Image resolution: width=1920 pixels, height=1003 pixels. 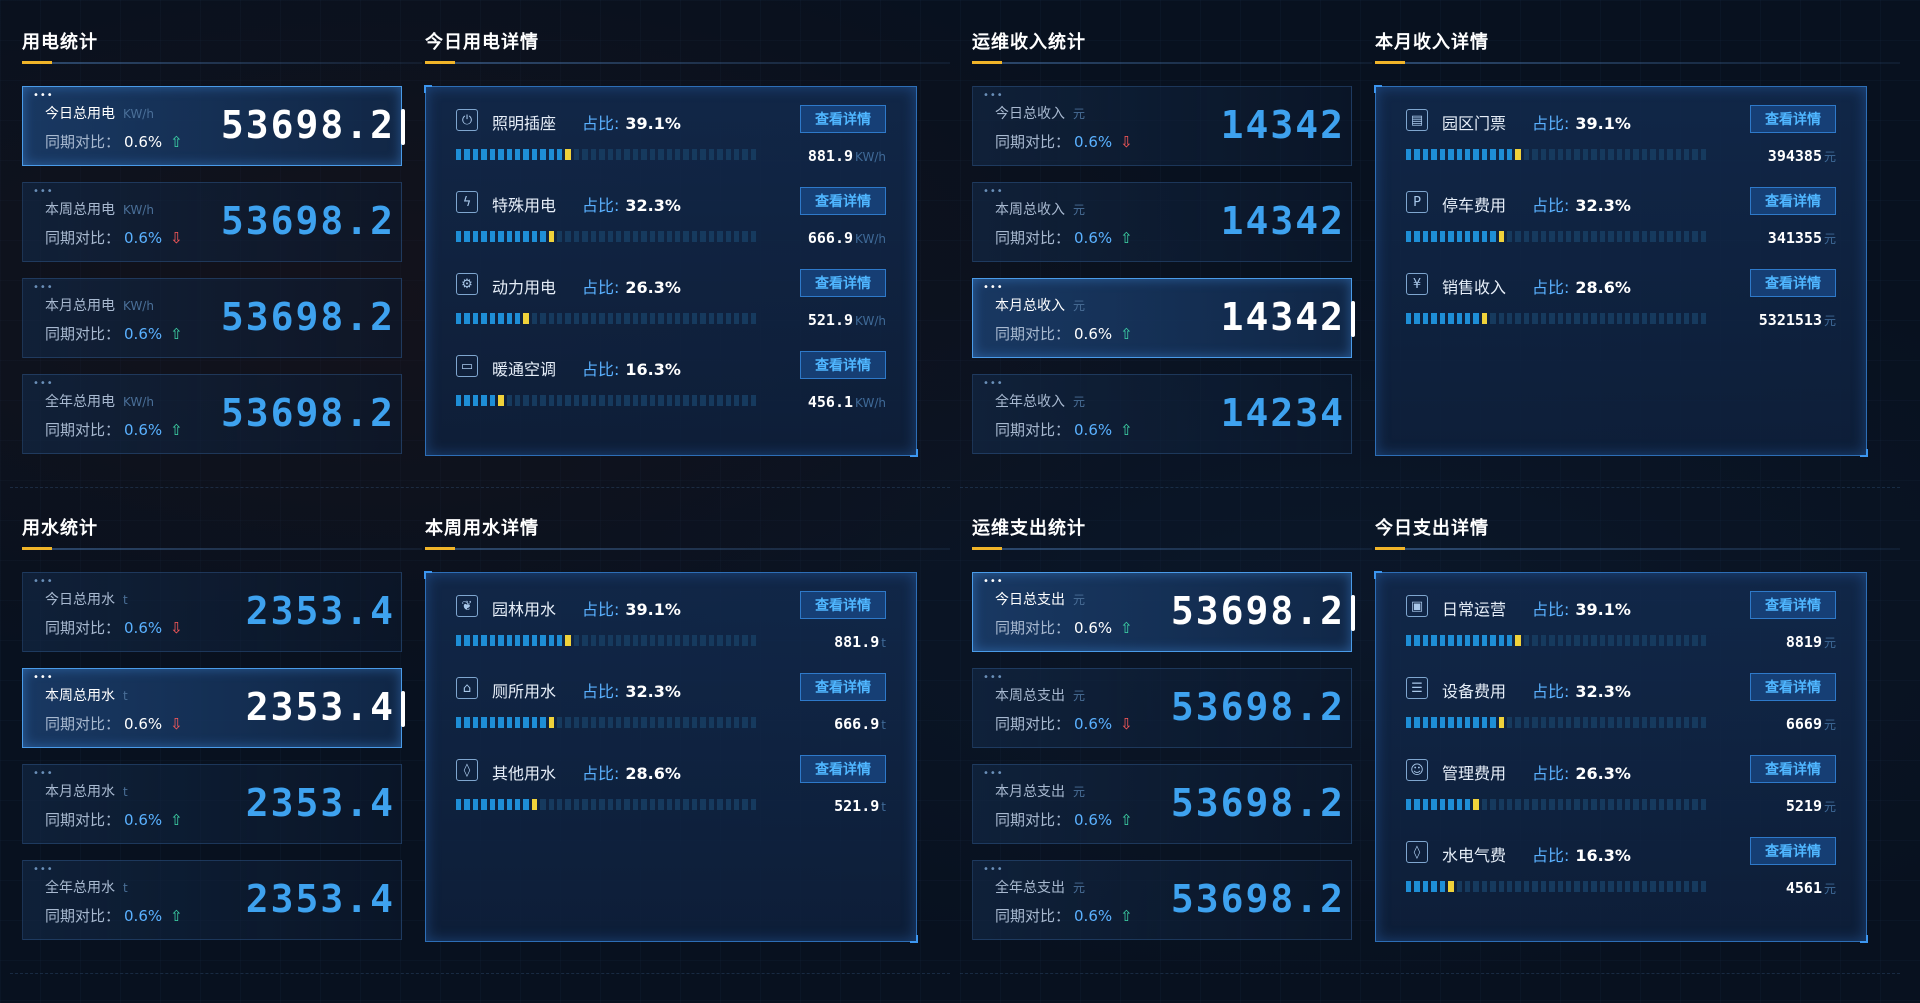 I want to click on share-value: 26.3%, so click(x=1603, y=773).